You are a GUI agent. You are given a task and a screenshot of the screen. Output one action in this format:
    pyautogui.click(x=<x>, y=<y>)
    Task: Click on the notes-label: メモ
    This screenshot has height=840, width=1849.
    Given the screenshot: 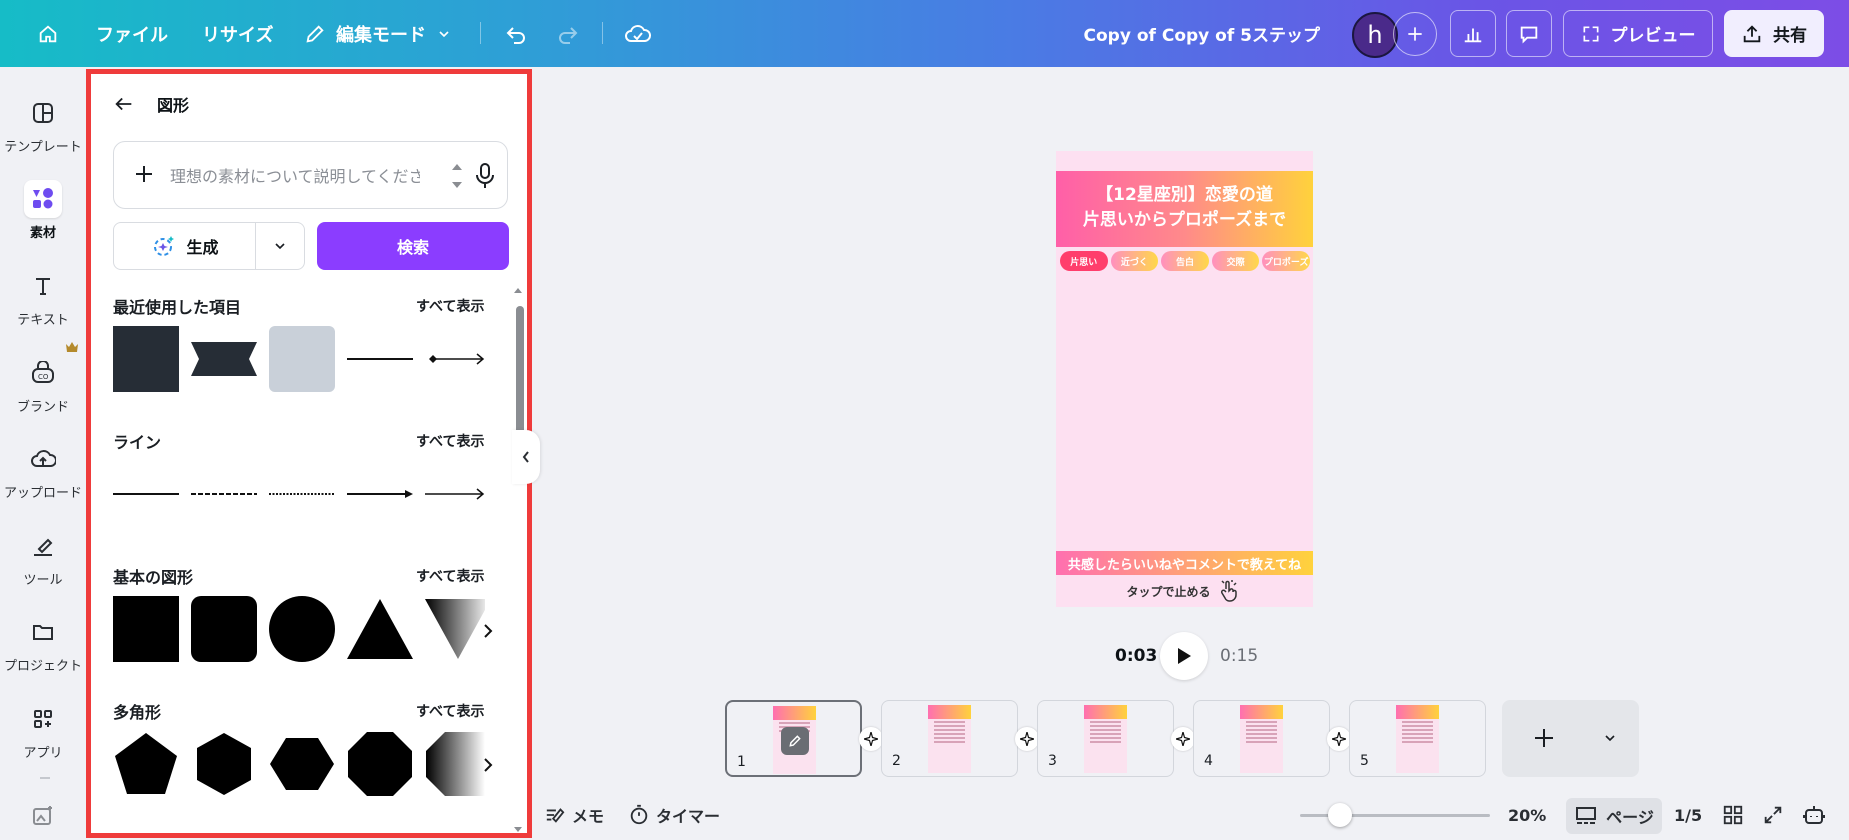 What is the action you would take?
    pyautogui.click(x=588, y=816)
    